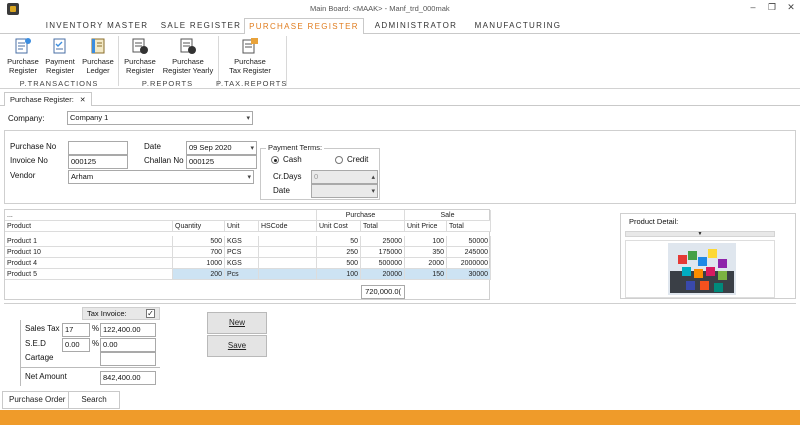  What do you see at coordinates (426, 274) in the screenshot?
I see `grid-cell: 150` at bounding box center [426, 274].